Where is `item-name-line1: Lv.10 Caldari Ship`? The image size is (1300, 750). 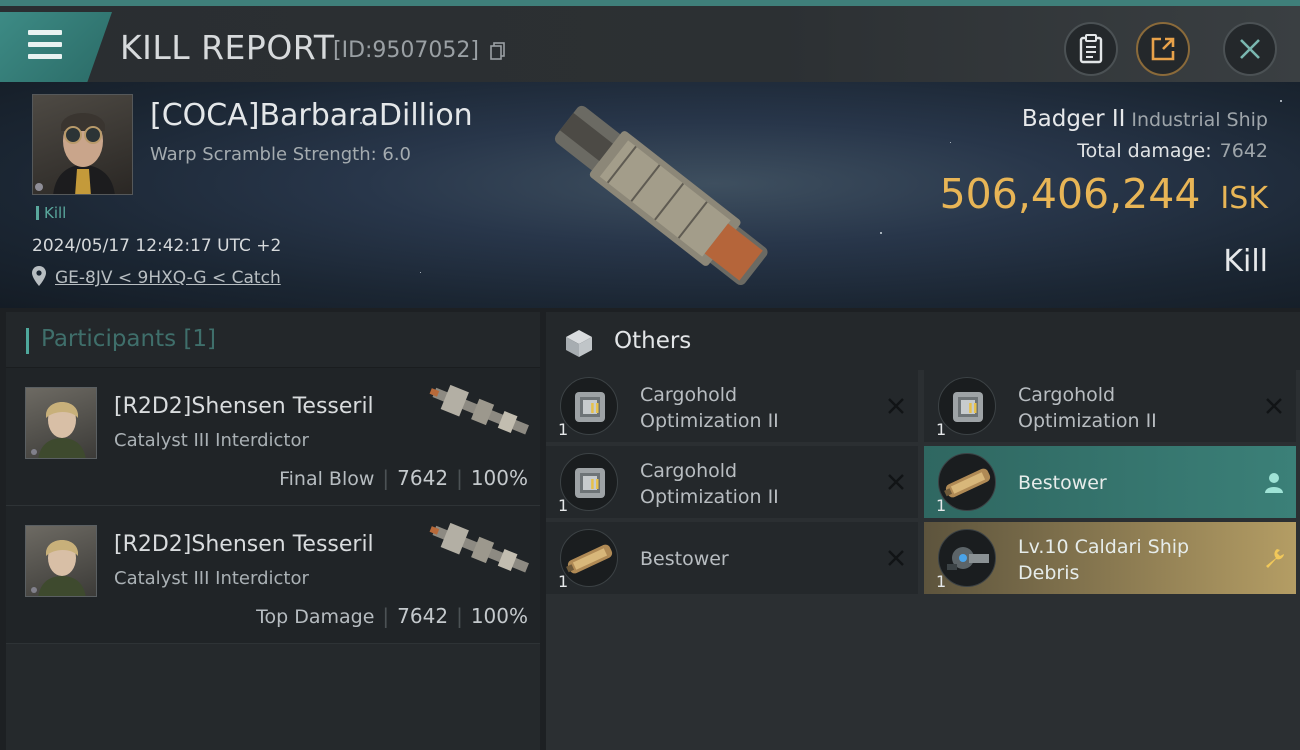
item-name-line1: Lv.10 Caldari Ship is located at coordinates (1104, 547).